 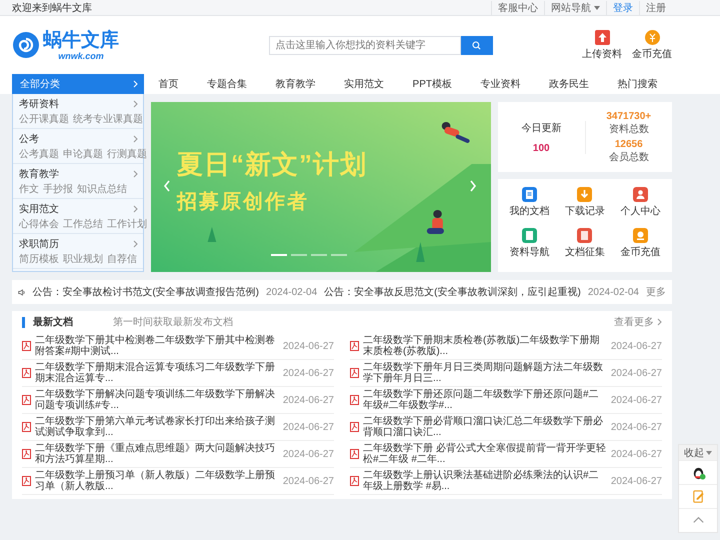 I want to click on nav-link: 专题合集, so click(x=226, y=84).